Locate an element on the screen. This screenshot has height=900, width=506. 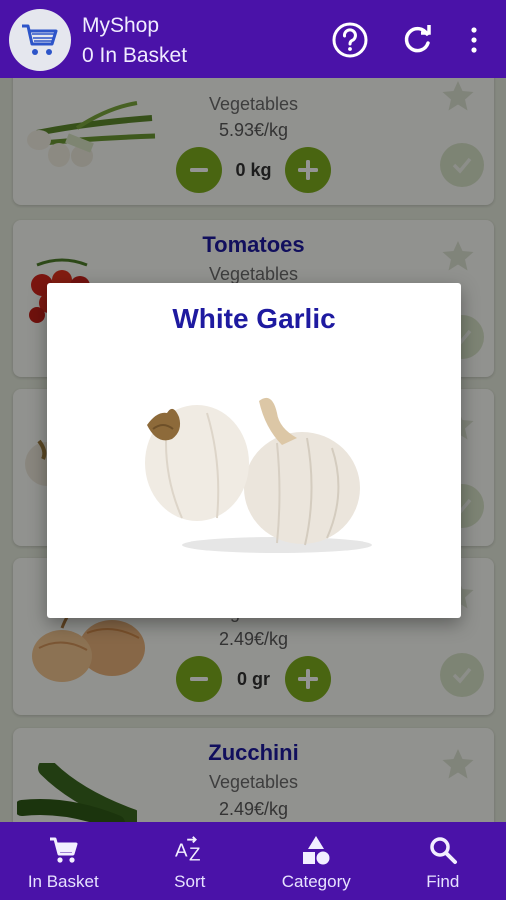
white-garlic-image is located at coordinates (258, 475).